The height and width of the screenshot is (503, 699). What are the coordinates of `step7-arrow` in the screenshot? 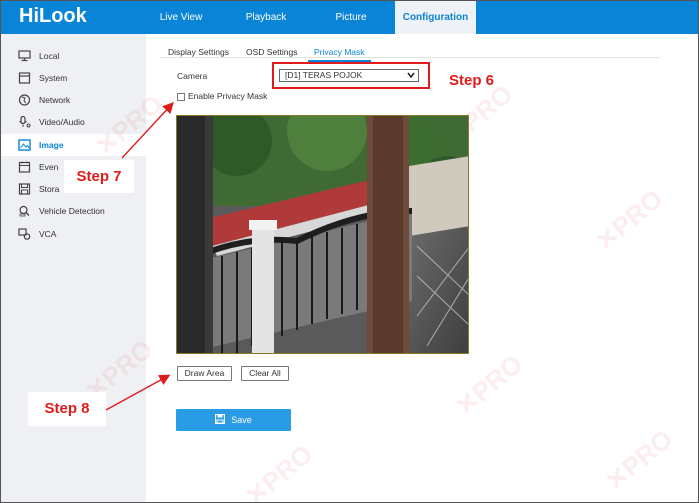 It's located at (147, 130).